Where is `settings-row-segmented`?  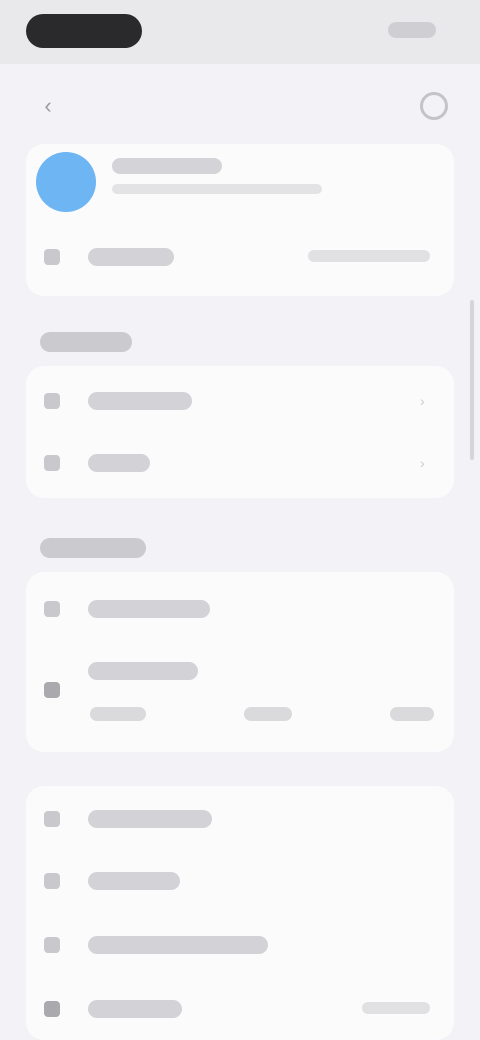 settings-row-segmented is located at coordinates (240, 695).